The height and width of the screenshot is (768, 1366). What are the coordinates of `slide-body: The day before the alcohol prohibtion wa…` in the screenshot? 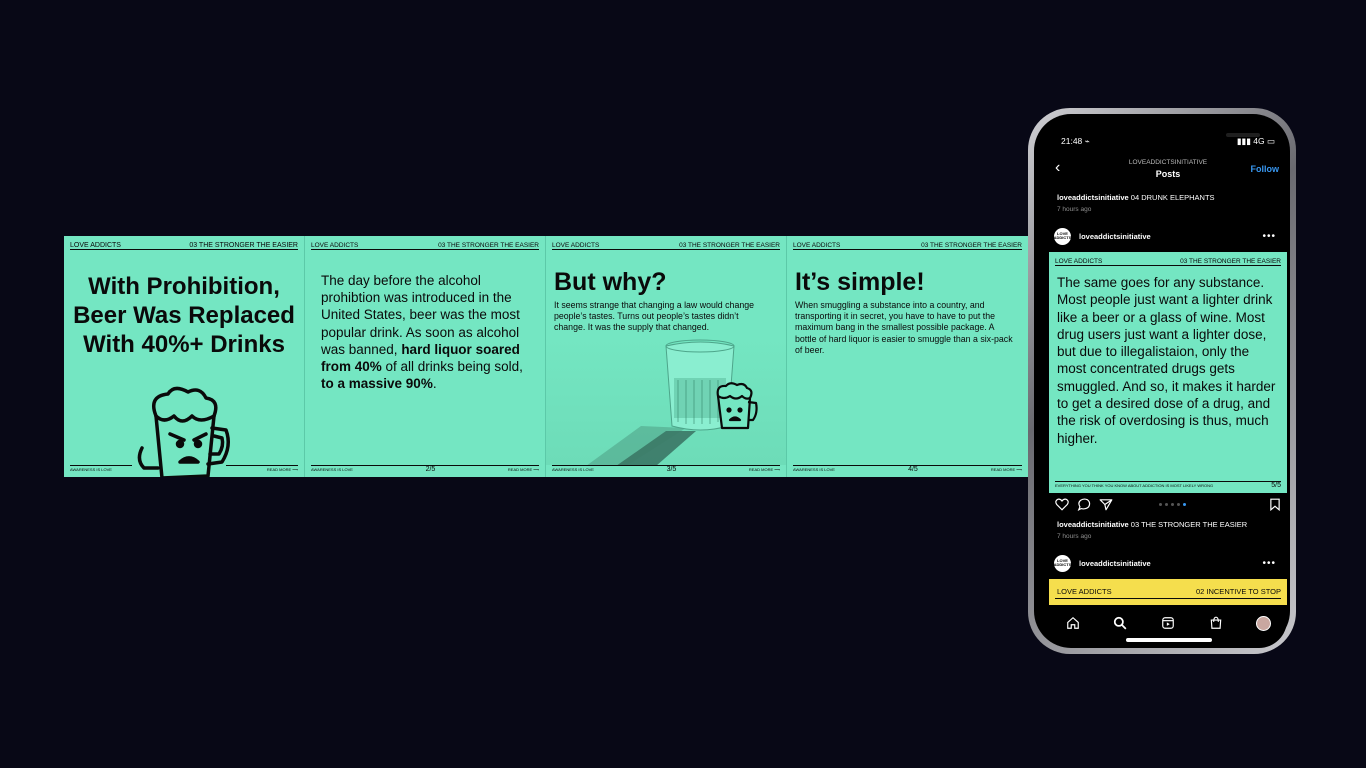 It's located at (426, 332).